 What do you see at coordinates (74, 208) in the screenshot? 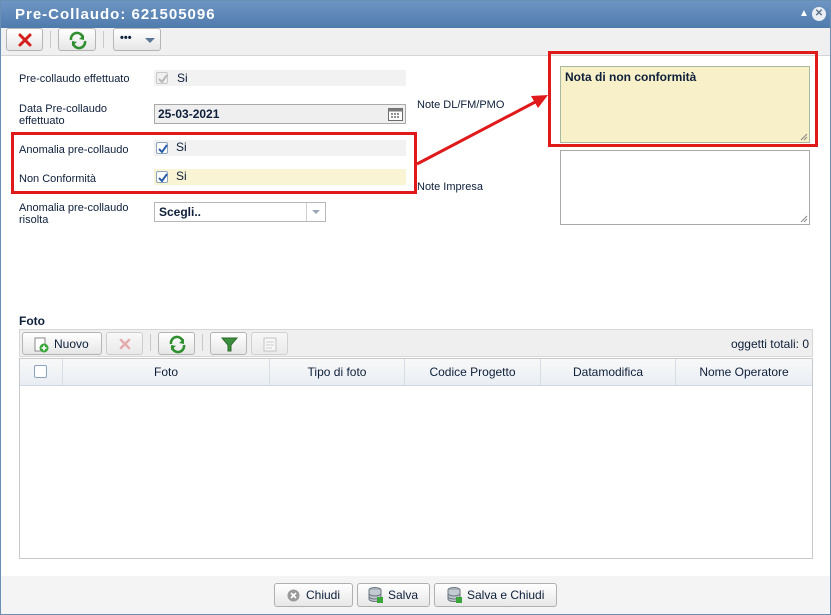
I see `anomalia-risolta-label: Anomalia pre-collaudo` at bounding box center [74, 208].